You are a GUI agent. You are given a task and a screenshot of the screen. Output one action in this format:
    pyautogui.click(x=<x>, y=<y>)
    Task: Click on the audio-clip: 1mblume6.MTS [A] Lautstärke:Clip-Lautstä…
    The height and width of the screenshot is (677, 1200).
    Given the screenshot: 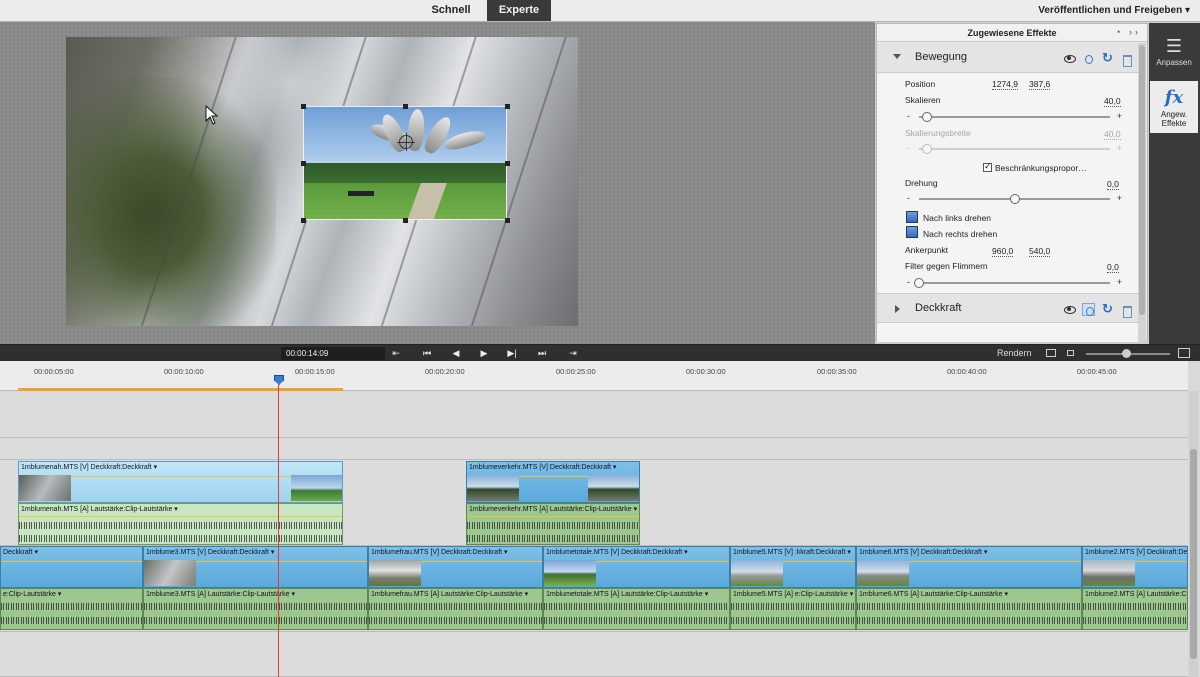 What is the action you would take?
    pyautogui.click(x=969, y=609)
    